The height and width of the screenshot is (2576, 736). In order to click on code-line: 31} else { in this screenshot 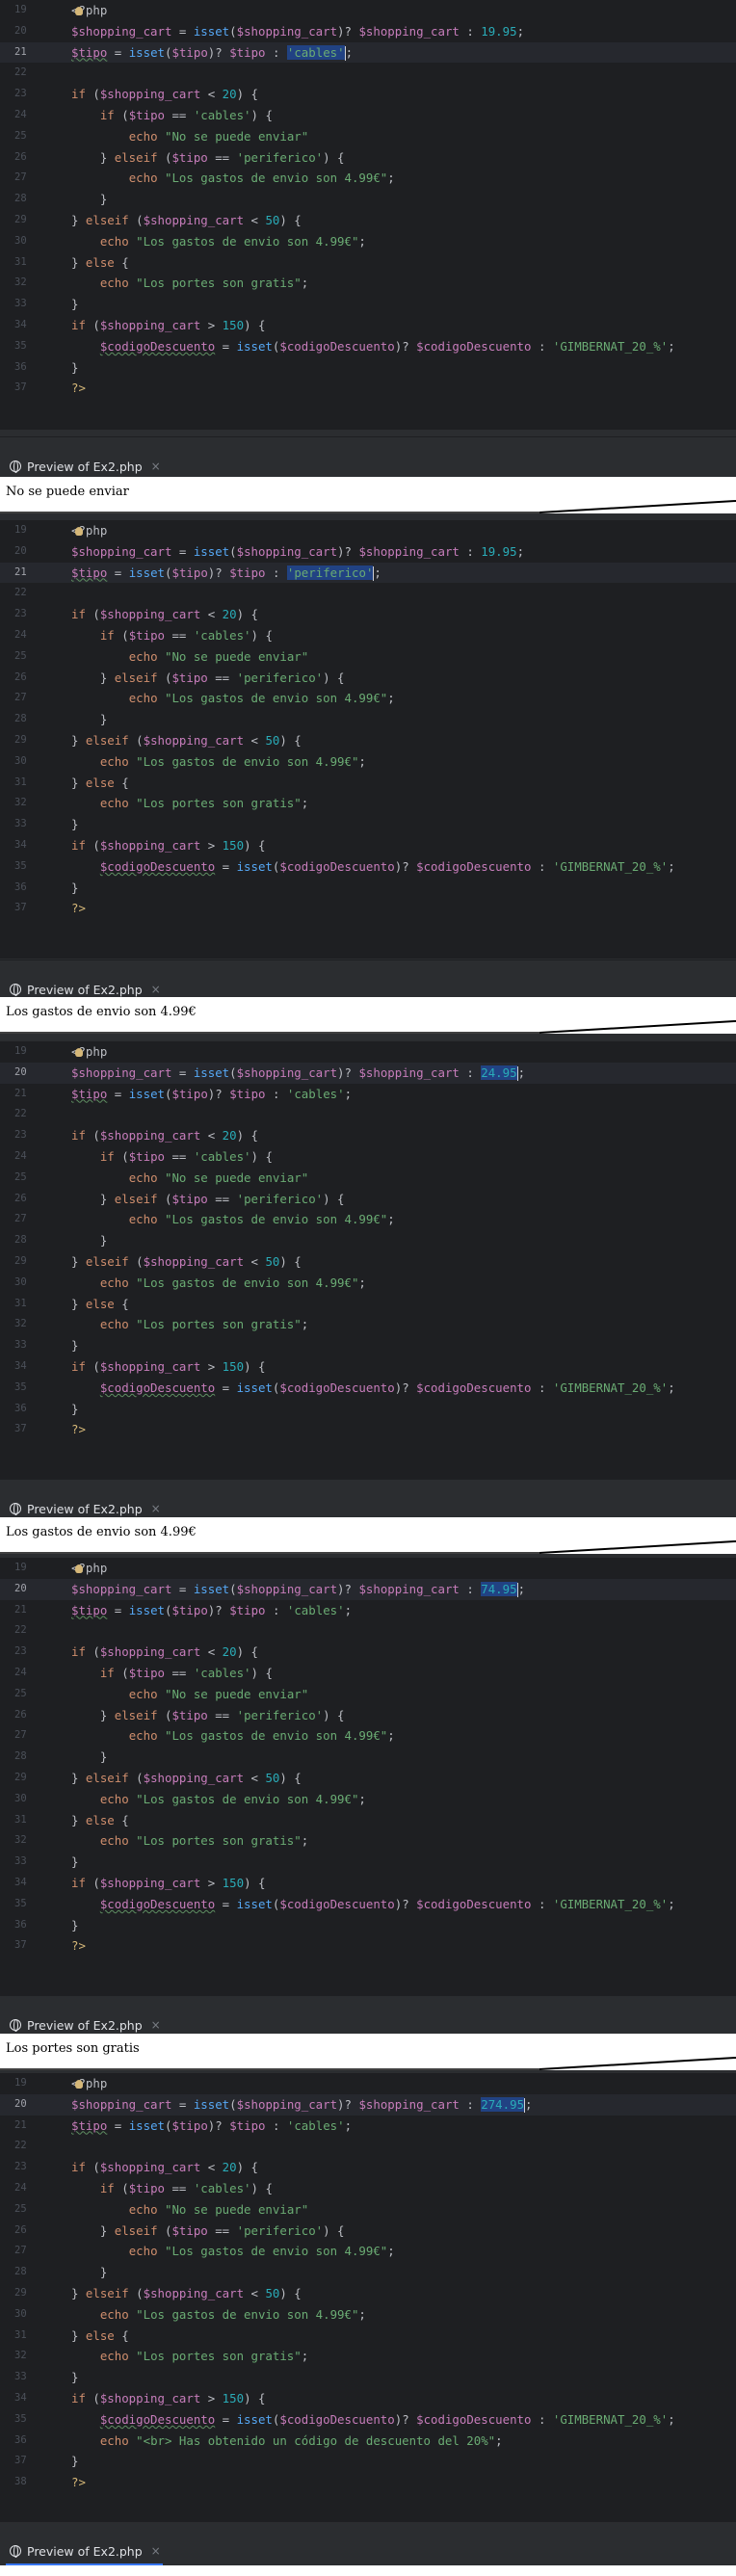, I will do `click(368, 2337)`.